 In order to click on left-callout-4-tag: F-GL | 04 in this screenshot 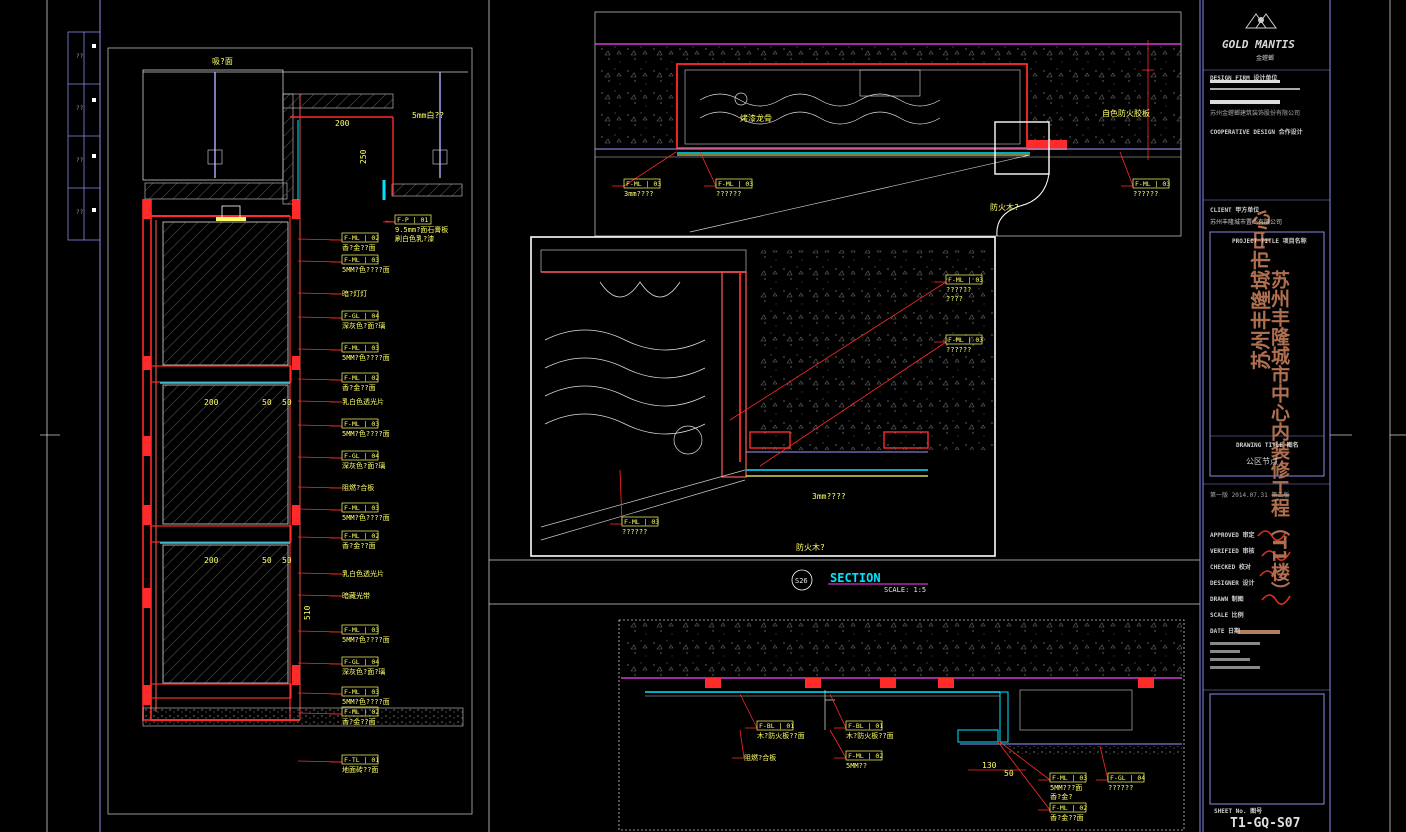, I will do `click(361, 316)`.